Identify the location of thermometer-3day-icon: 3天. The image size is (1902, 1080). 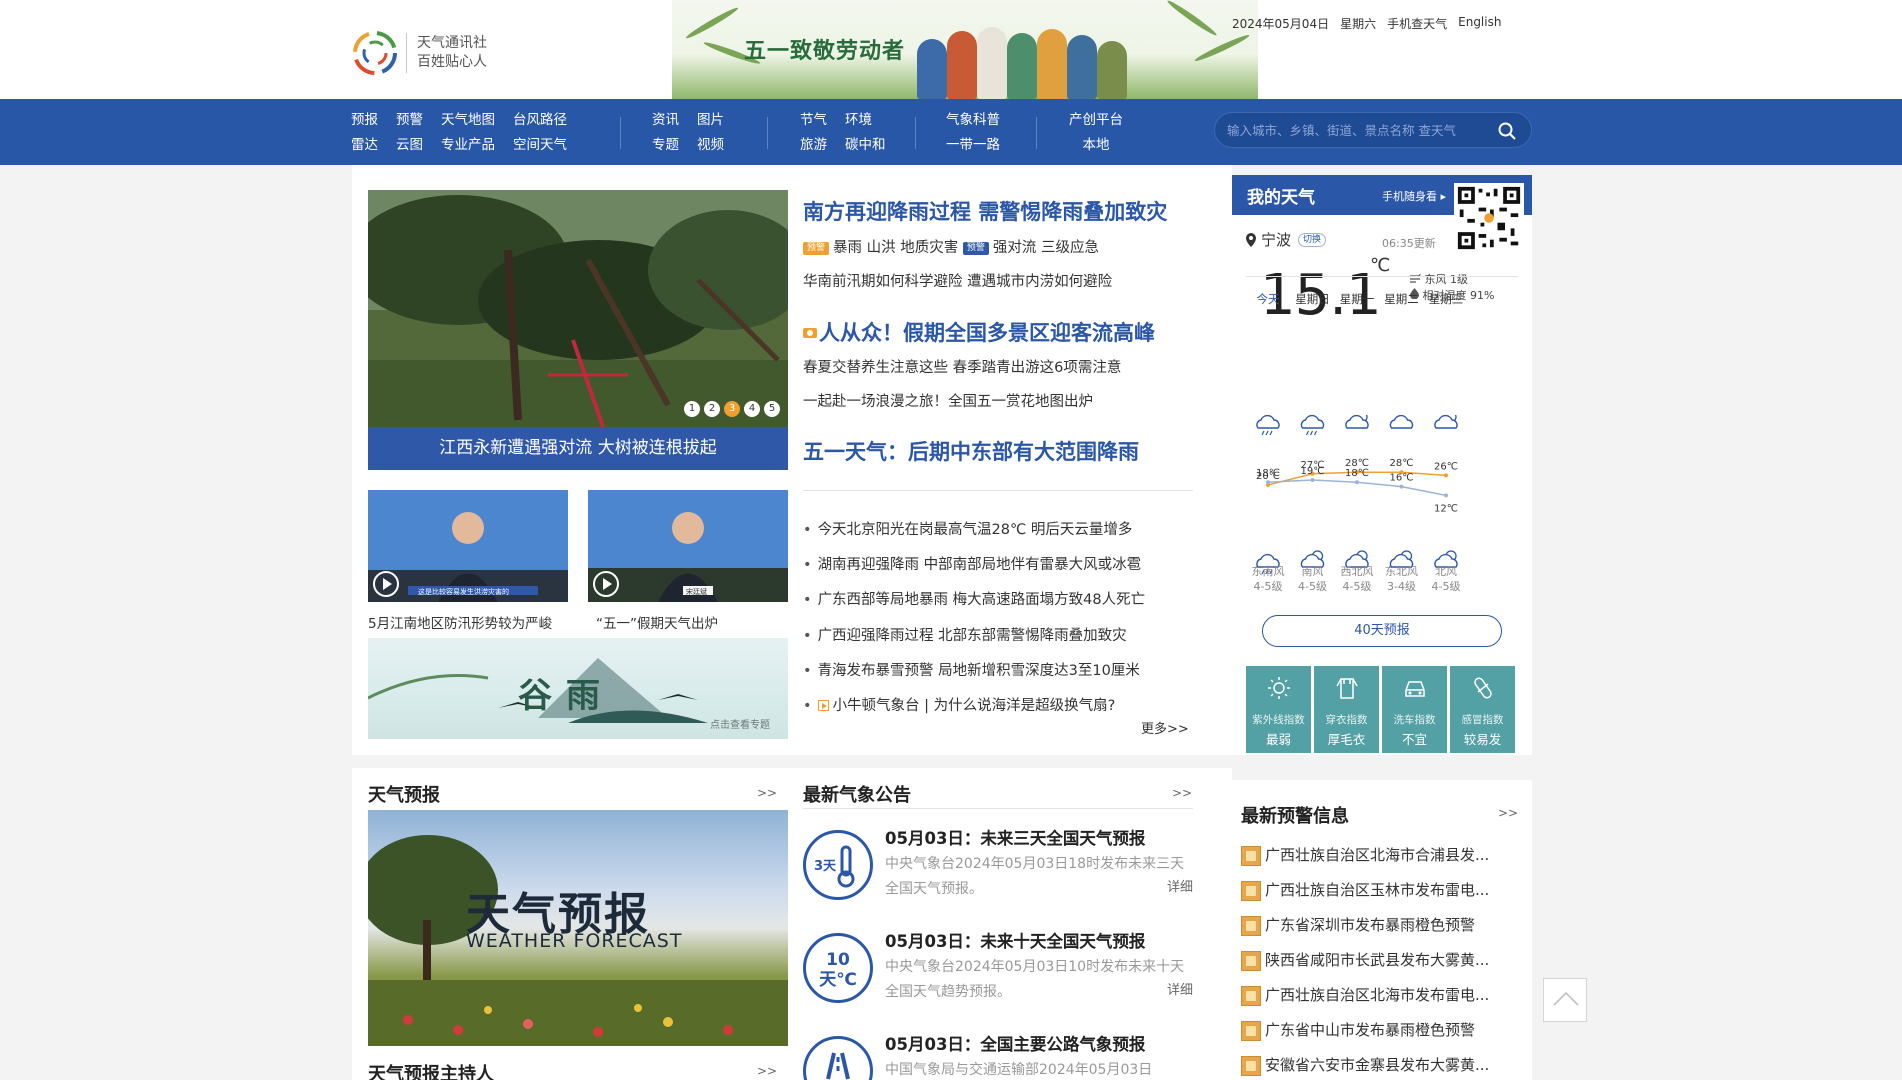
(838, 865).